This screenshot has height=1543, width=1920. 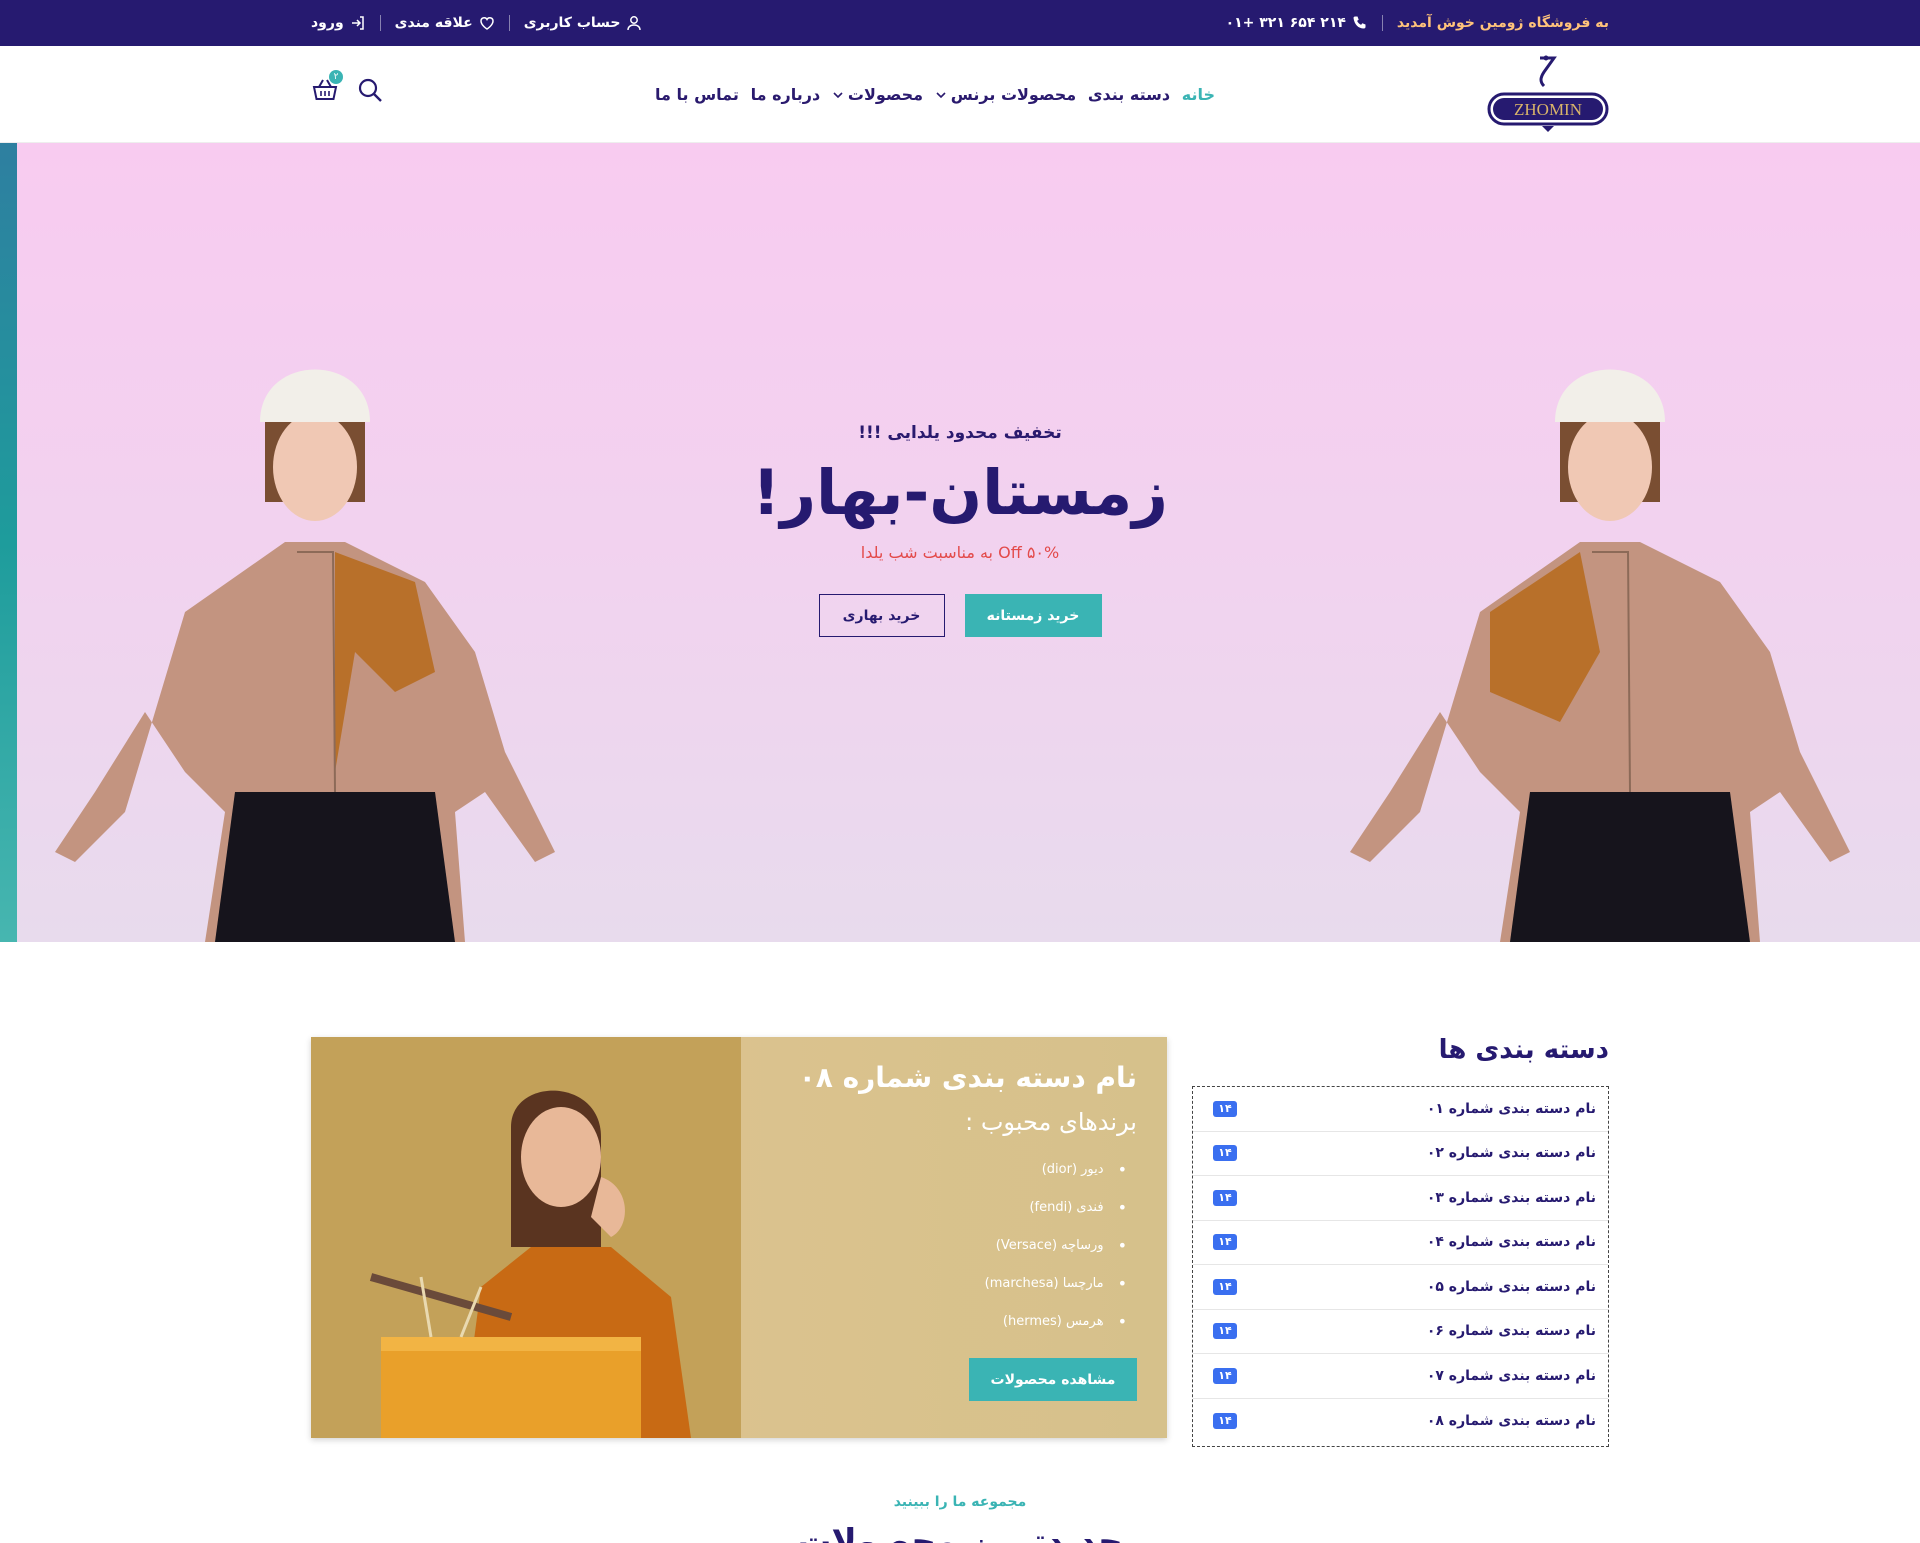 What do you see at coordinates (1033, 616) in the screenshot?
I see `winter-shop-button: خرید زمستانه` at bounding box center [1033, 616].